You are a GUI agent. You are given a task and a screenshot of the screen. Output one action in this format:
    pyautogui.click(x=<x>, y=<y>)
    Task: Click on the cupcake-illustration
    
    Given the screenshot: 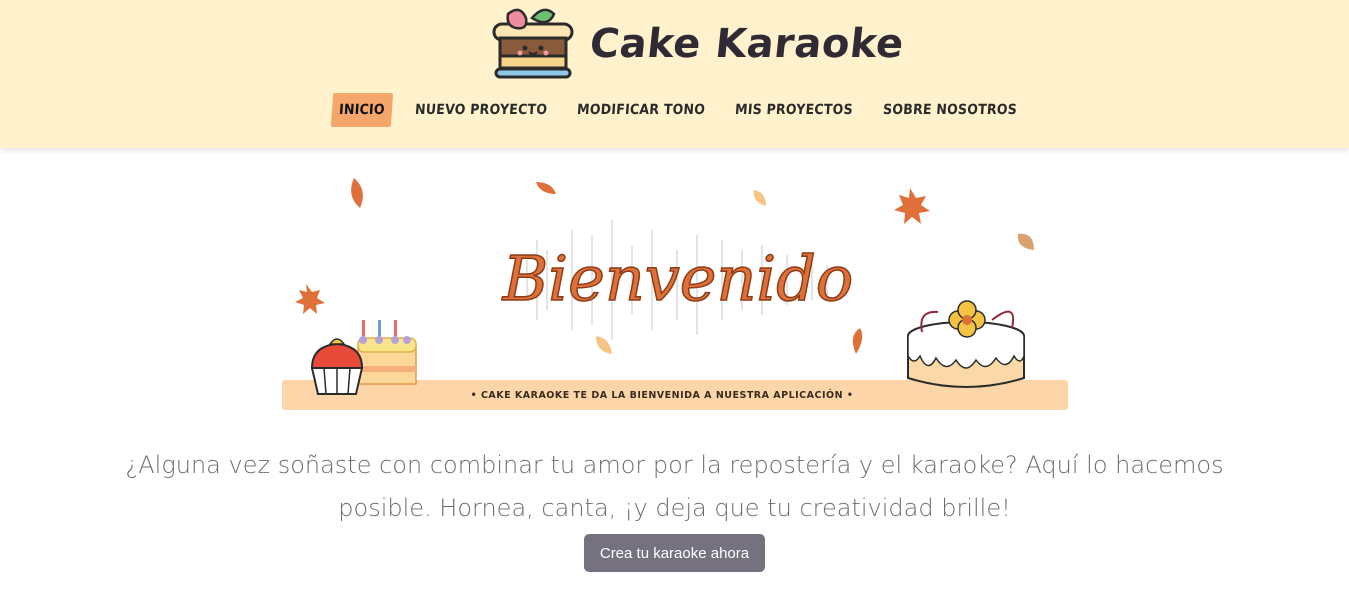 What is the action you would take?
    pyautogui.click(x=337, y=366)
    